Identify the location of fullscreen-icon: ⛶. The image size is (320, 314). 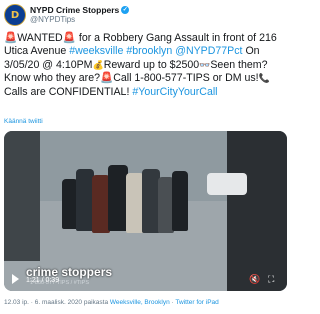
(271, 279).